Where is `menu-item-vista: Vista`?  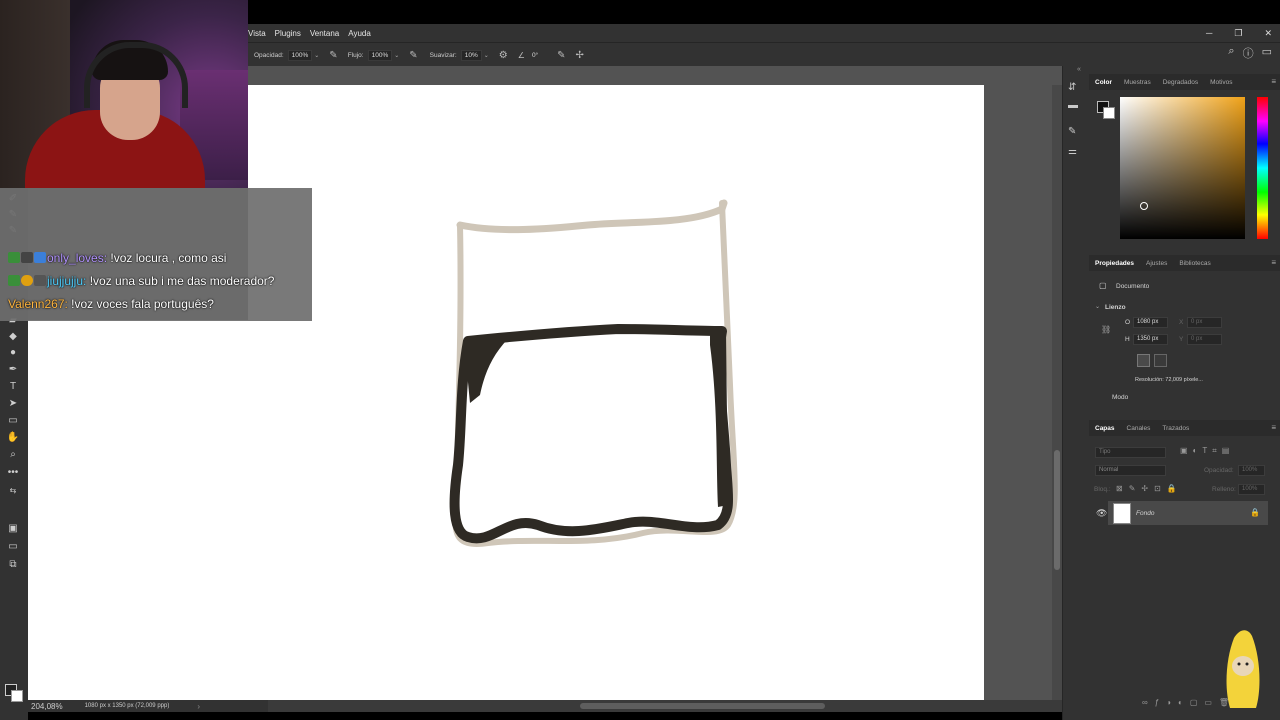
menu-item-vista: Vista is located at coordinates (257, 33).